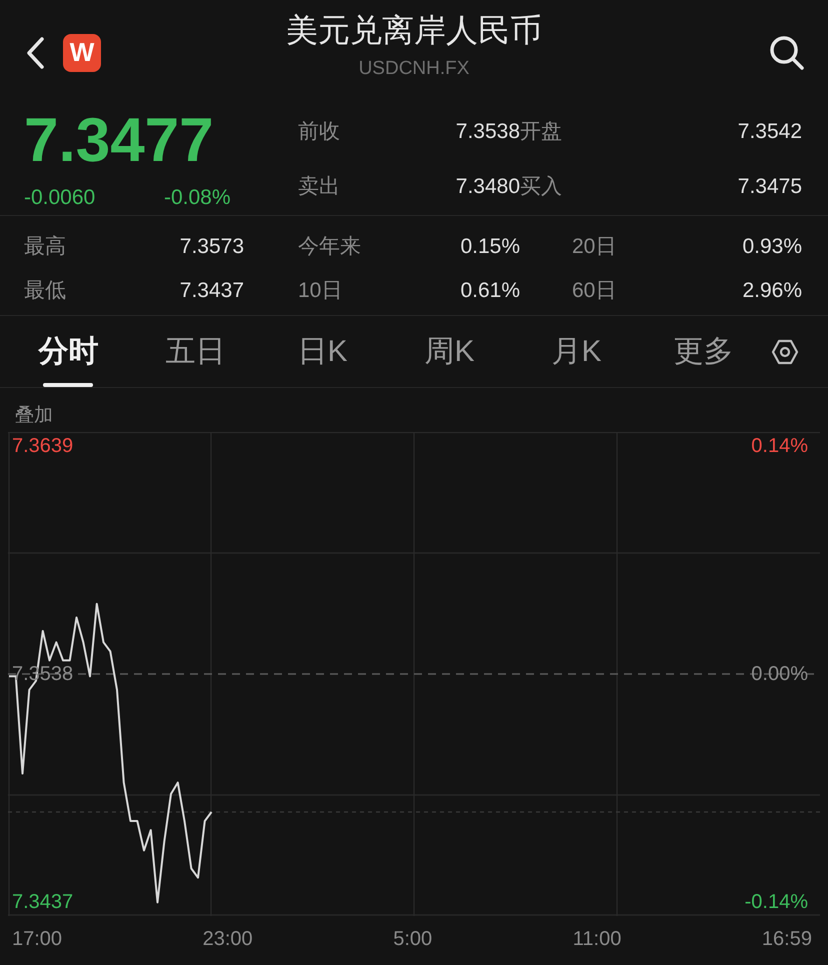 The height and width of the screenshot is (965, 828). What do you see at coordinates (412, 939) in the screenshot?
I see `time-label: 5:00` at bounding box center [412, 939].